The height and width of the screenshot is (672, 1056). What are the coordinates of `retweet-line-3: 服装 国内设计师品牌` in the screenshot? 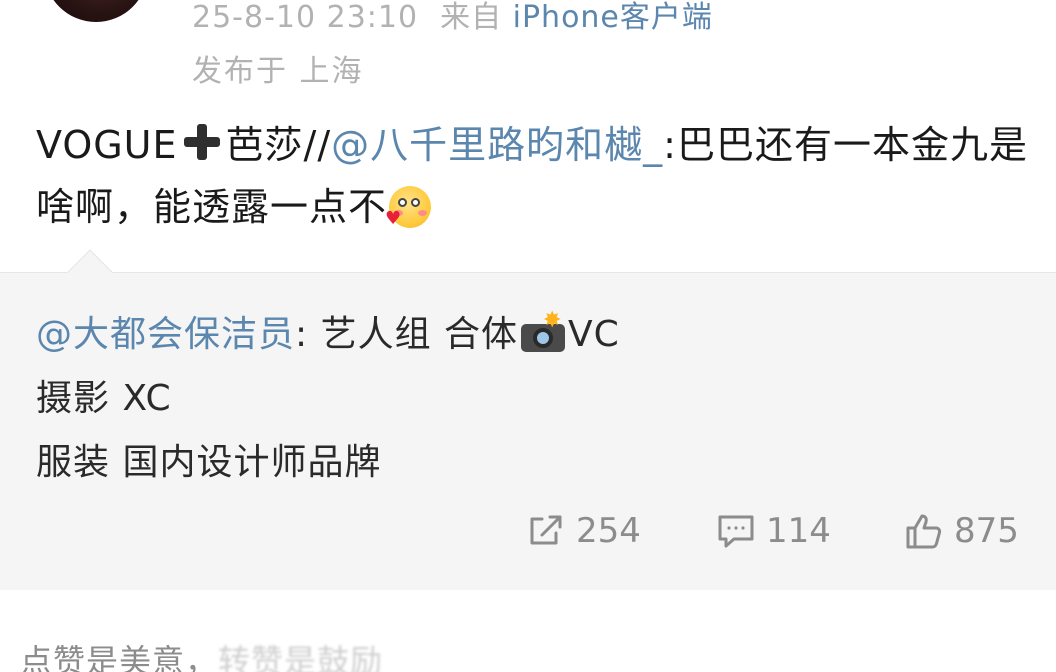 It's located at (209, 462).